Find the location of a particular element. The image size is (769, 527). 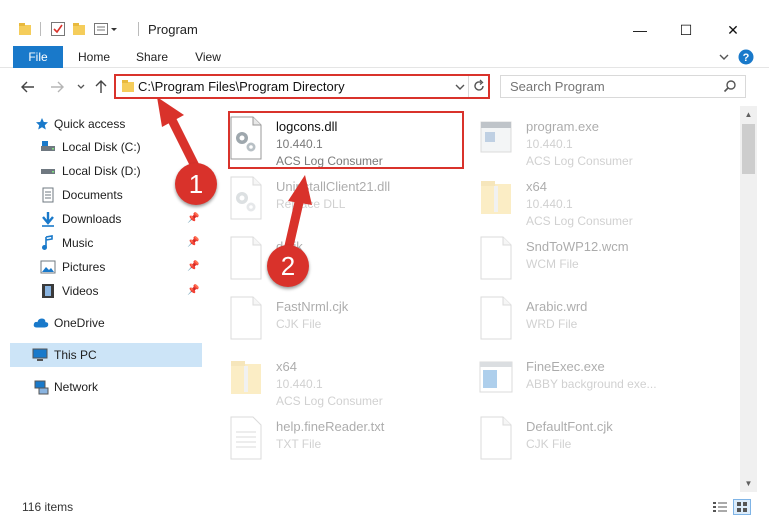

file-name: FineExec.exe is located at coordinates (565, 366).